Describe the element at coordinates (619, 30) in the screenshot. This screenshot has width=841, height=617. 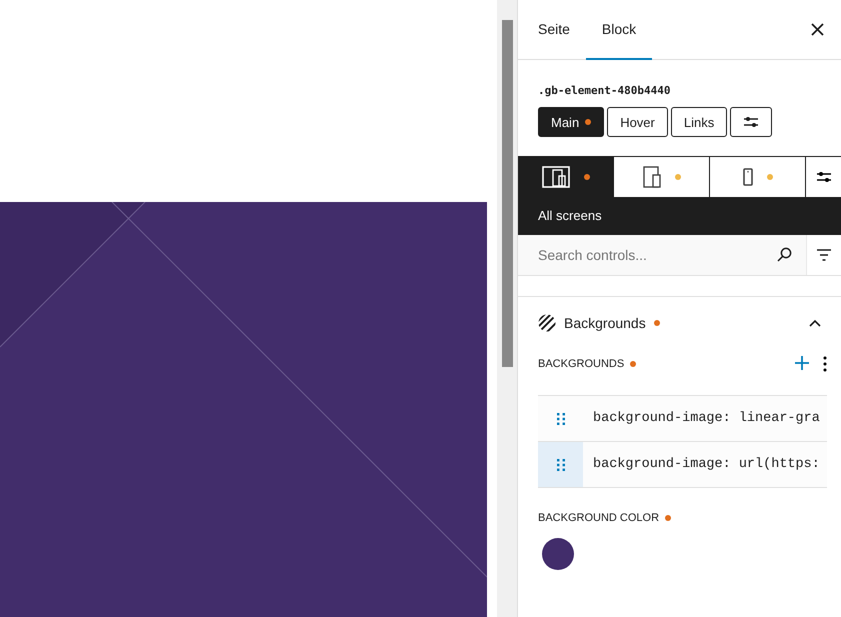
I see `sidebar-tab: Block` at that location.